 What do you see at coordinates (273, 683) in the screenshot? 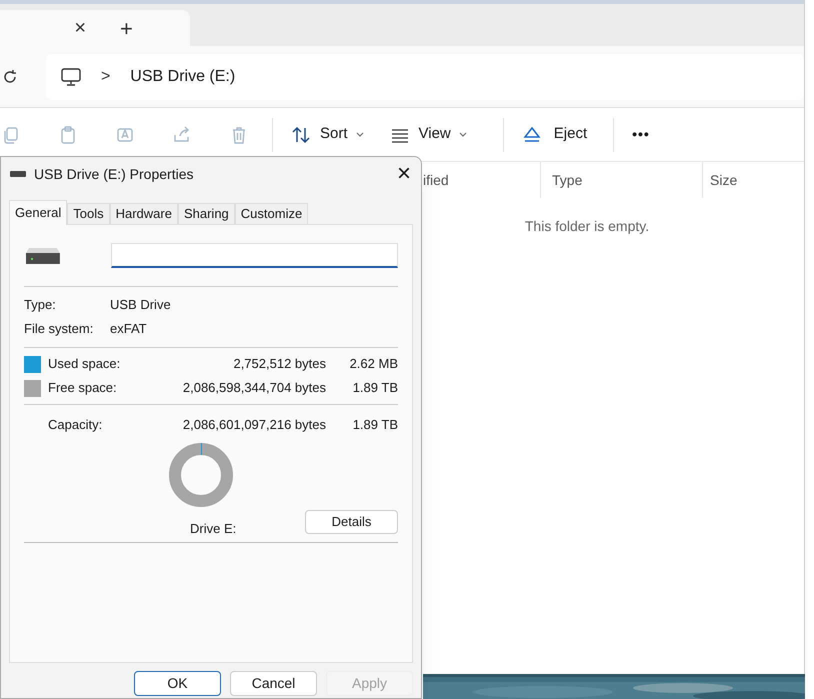
I see `dialog-button: Cancel` at bounding box center [273, 683].